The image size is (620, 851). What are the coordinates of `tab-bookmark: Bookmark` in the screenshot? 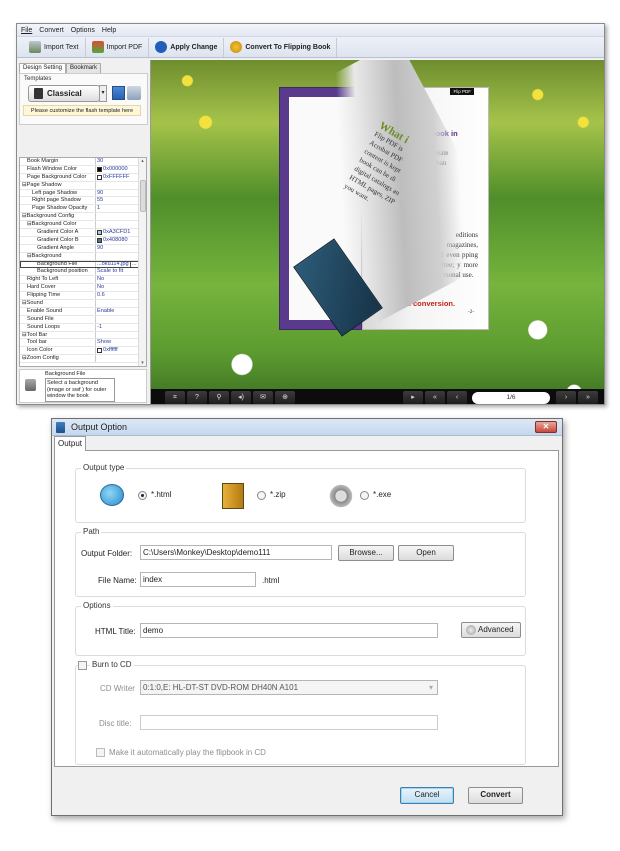 It's located at (84, 68).